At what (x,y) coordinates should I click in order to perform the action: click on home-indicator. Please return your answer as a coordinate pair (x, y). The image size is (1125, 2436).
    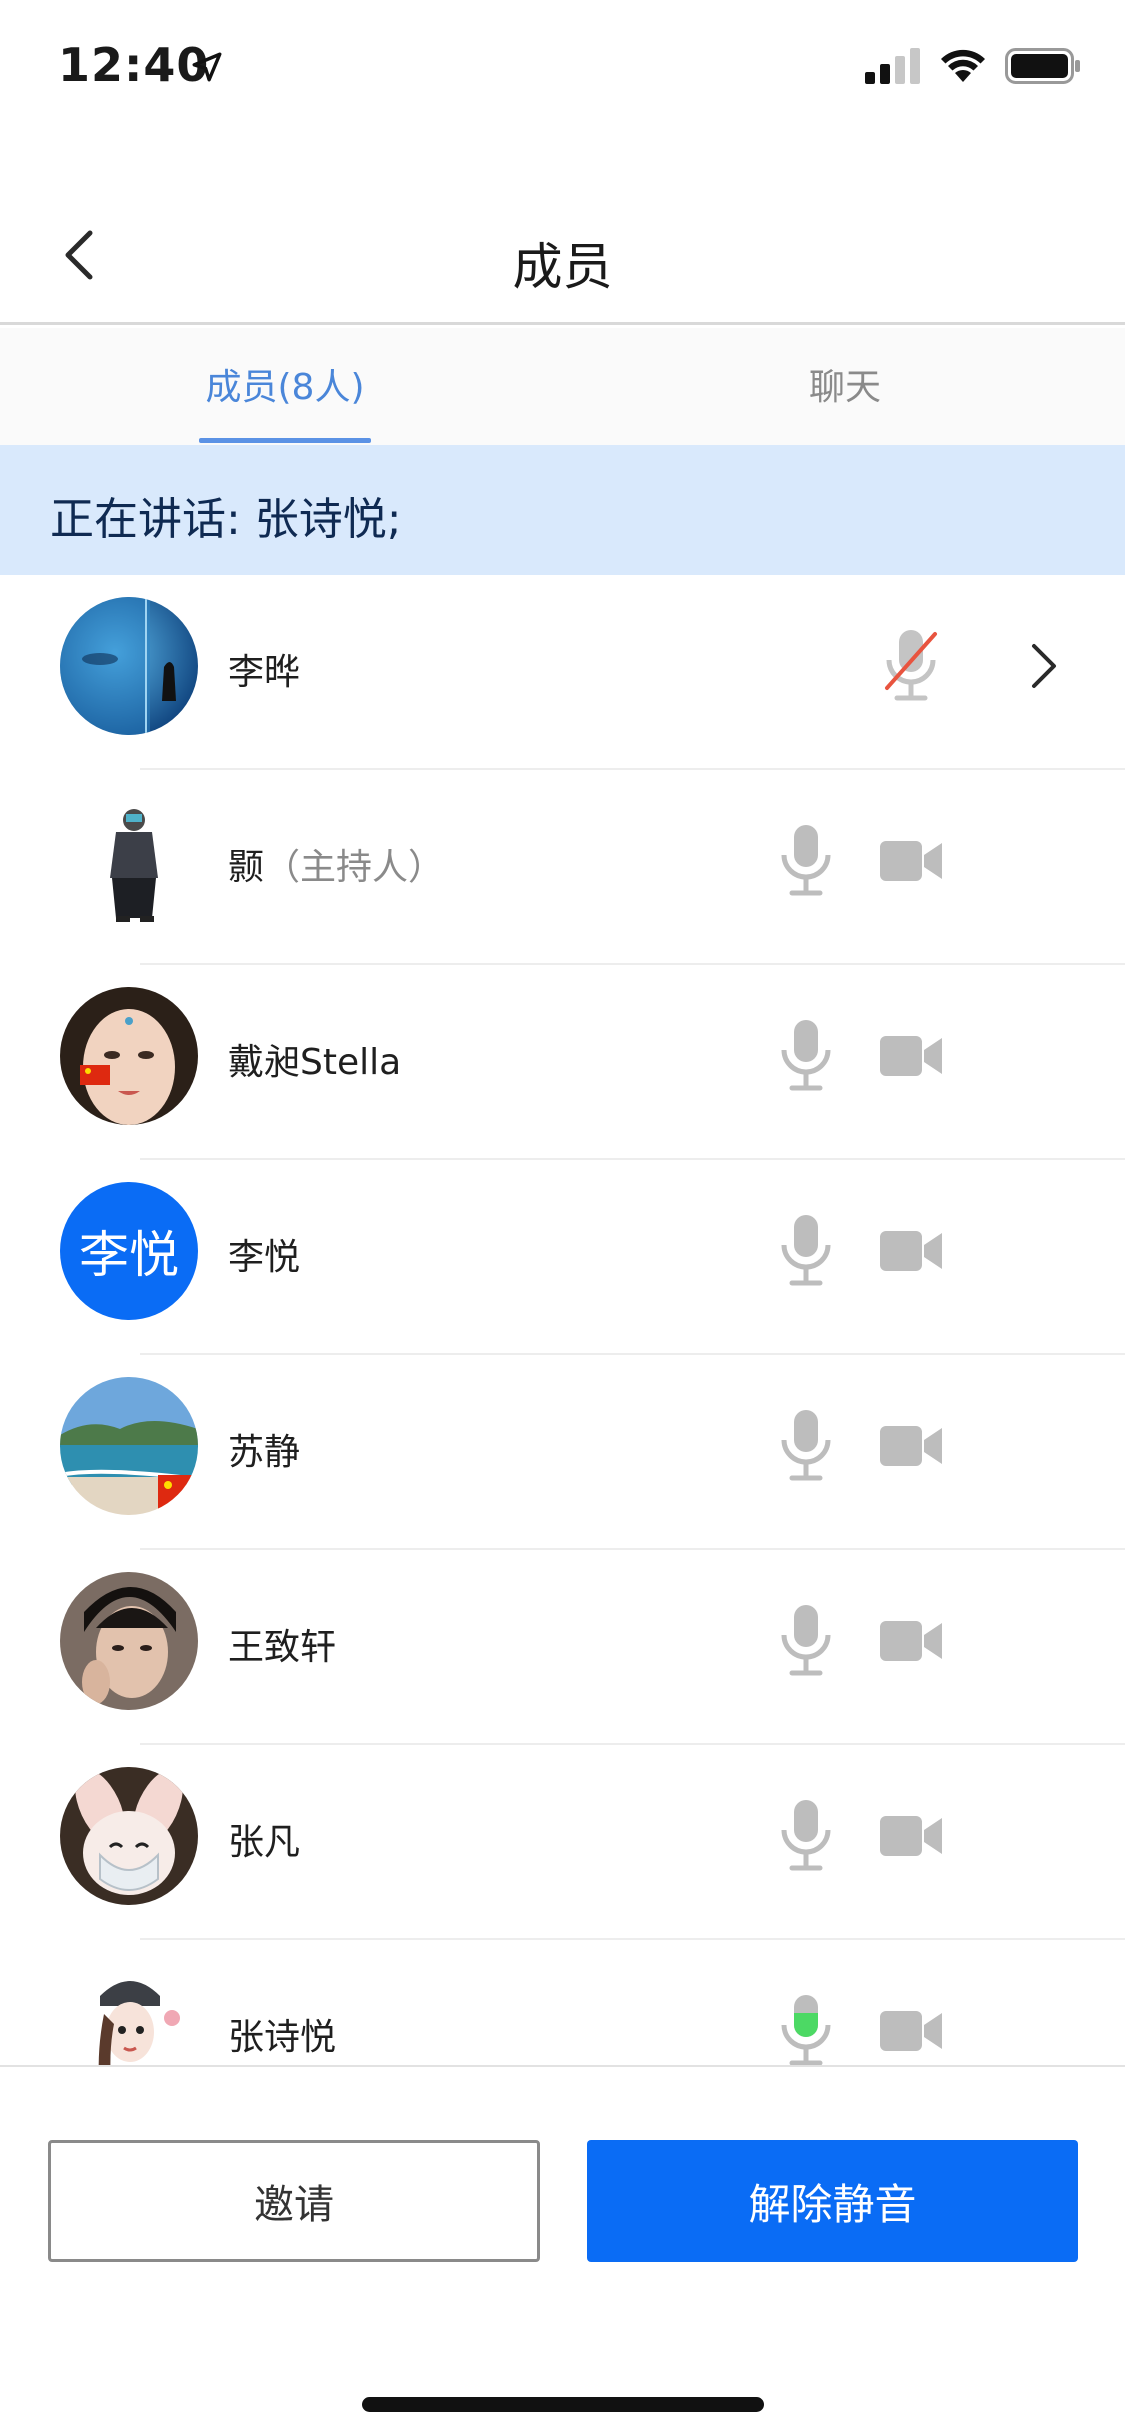
    Looking at the image, I should click on (563, 2404).